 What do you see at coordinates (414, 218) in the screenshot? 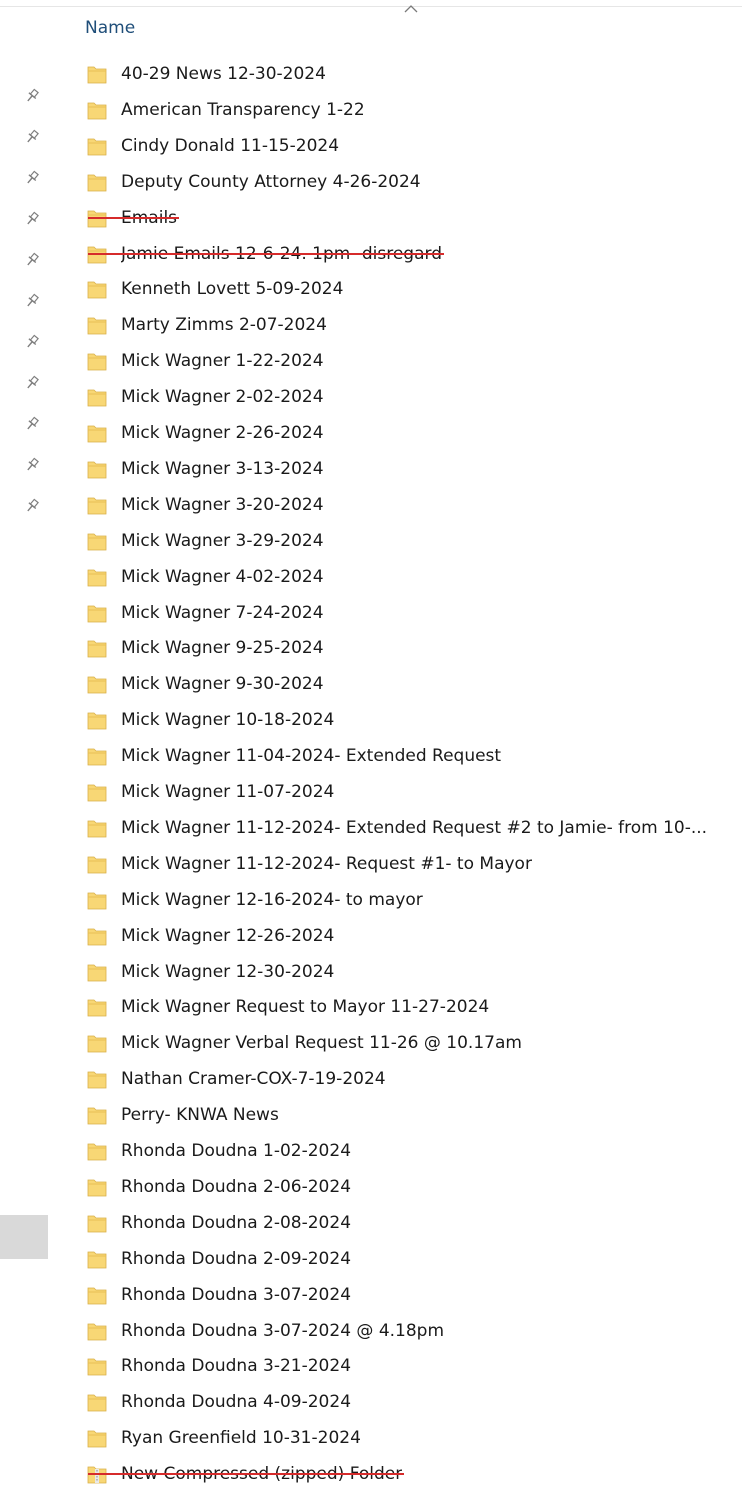
I see `file-row: Emails` at bounding box center [414, 218].